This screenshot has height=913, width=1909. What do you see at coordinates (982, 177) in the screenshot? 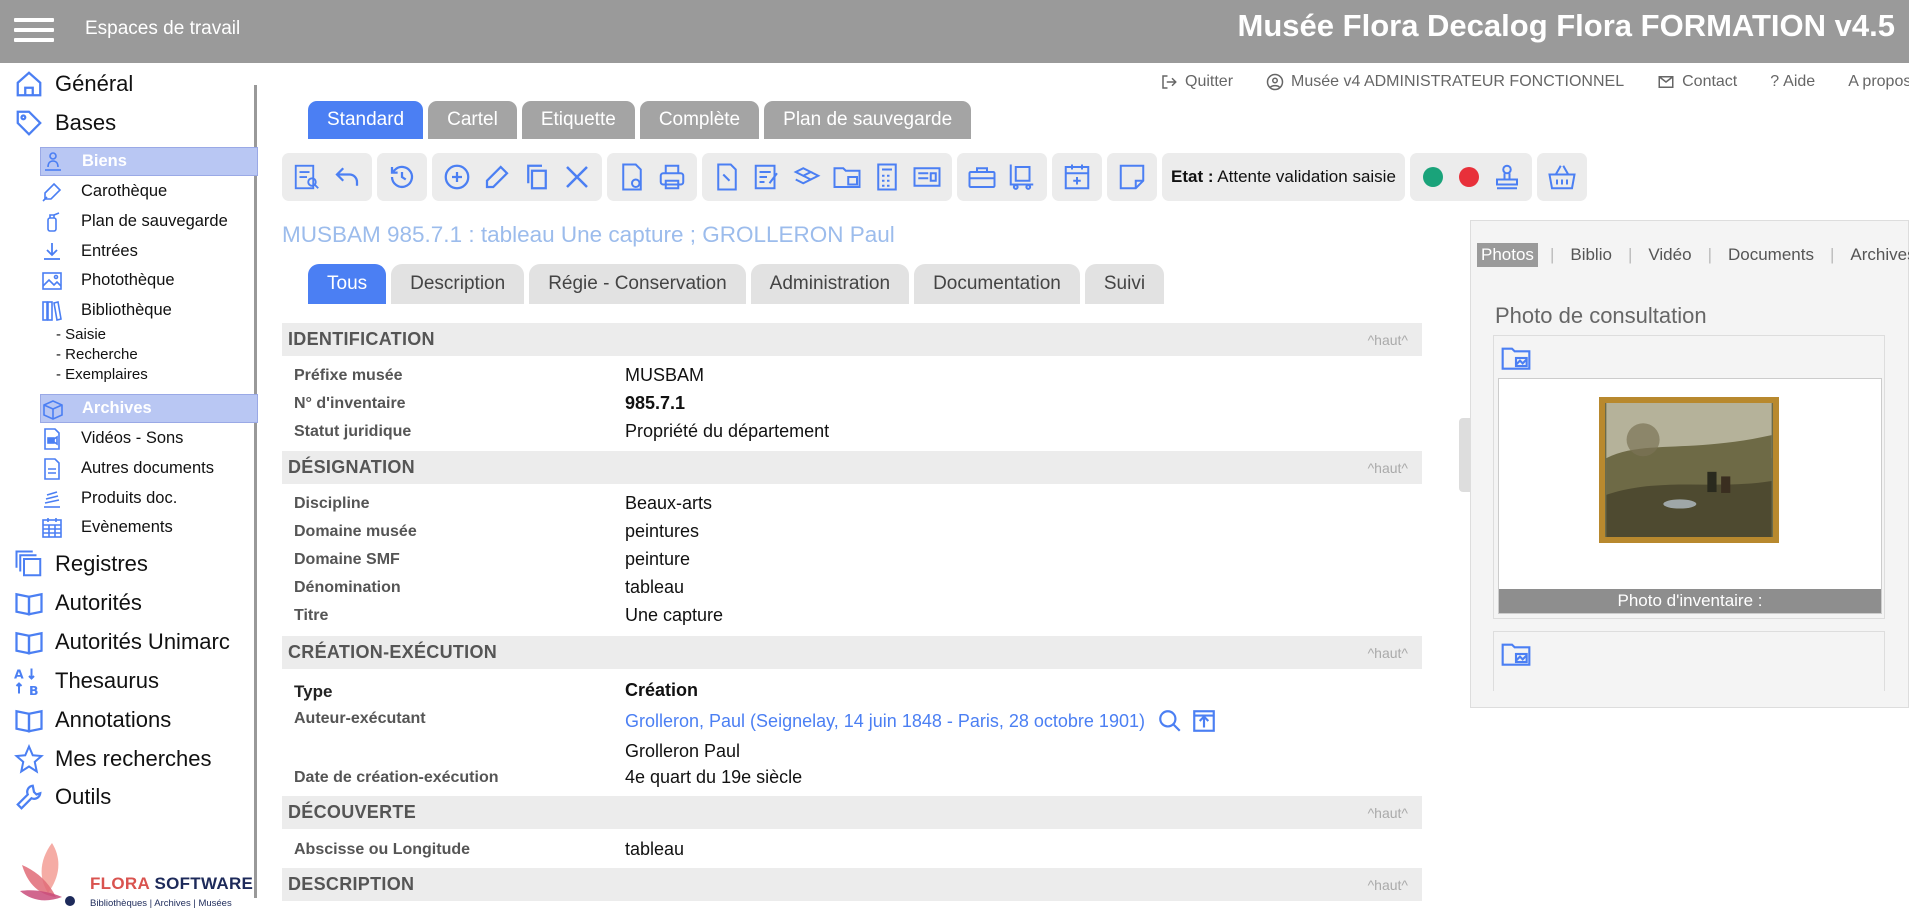
I see `toolbox-button` at bounding box center [982, 177].